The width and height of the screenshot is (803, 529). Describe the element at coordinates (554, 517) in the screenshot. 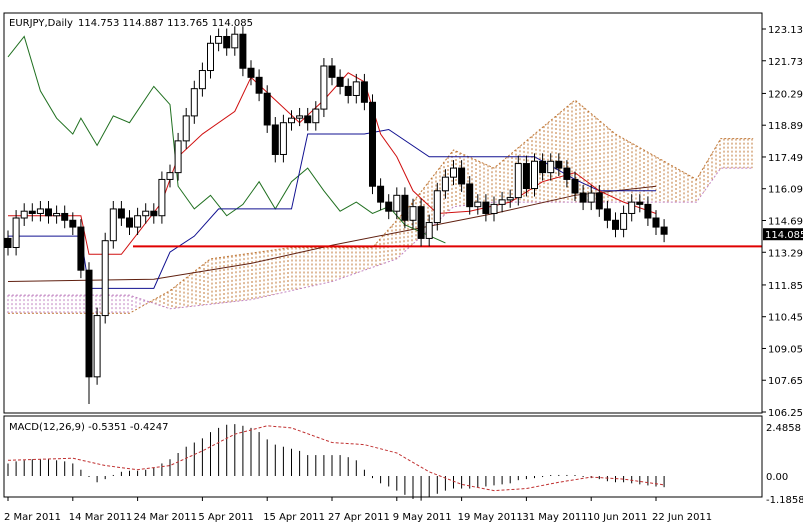

I see `time-tick-label: 31 May 2011` at that location.